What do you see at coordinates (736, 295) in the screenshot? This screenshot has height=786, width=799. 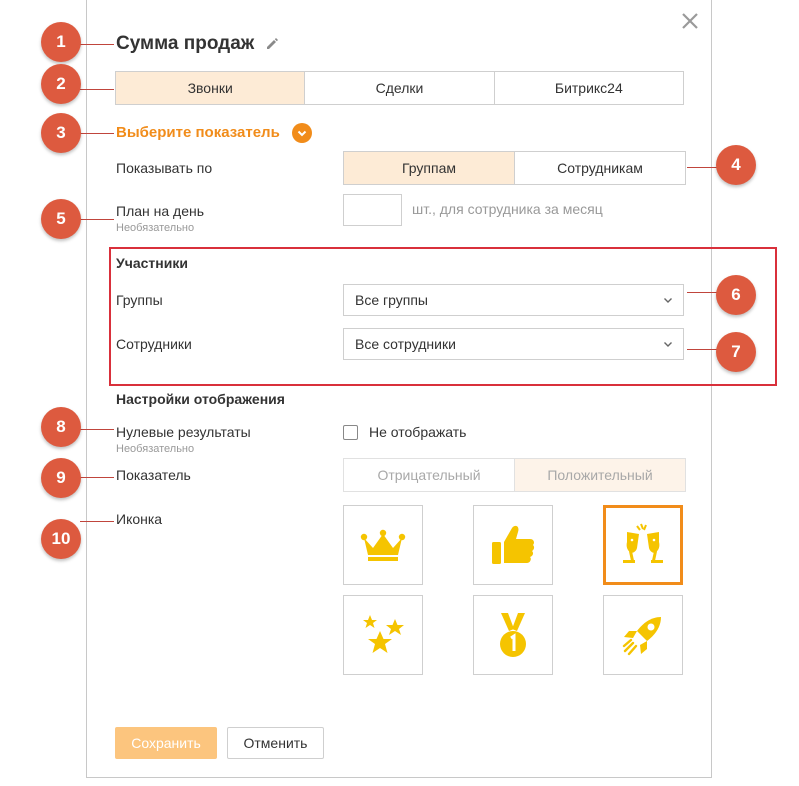 I see `annotation-badge: 6` at bounding box center [736, 295].